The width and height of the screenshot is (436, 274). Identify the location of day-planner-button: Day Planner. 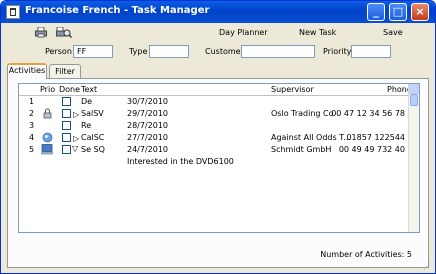
(243, 32).